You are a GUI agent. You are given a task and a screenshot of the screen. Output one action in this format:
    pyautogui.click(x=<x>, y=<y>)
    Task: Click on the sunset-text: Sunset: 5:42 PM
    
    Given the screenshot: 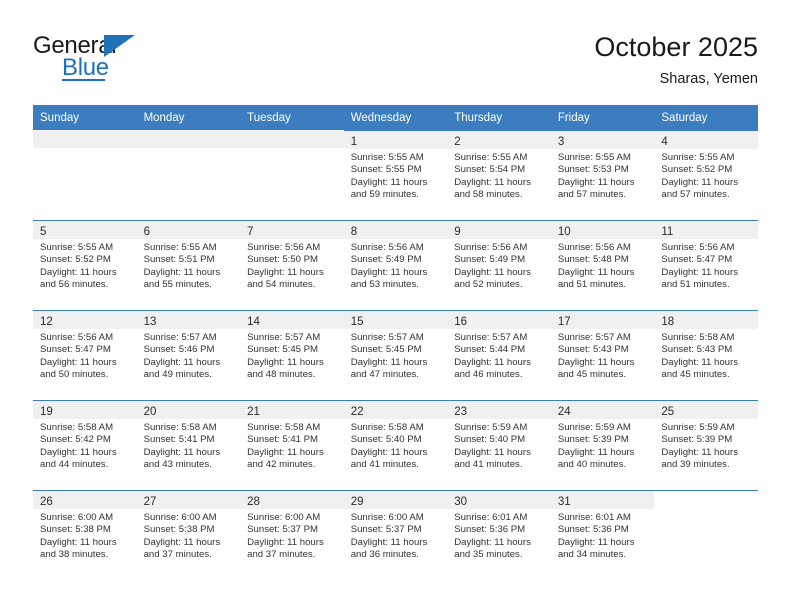 What is the action you would take?
    pyautogui.click(x=75, y=440)
    